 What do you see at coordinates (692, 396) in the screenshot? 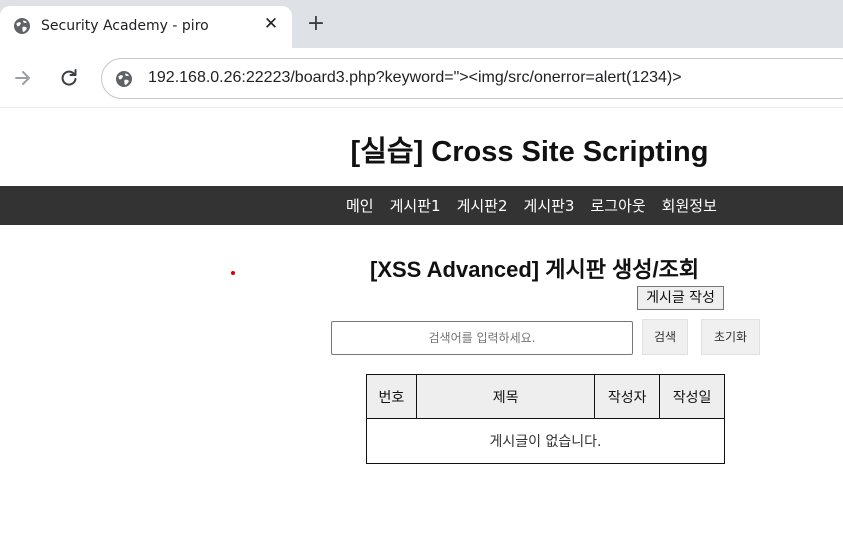
I see `header-date: 작성일` at bounding box center [692, 396].